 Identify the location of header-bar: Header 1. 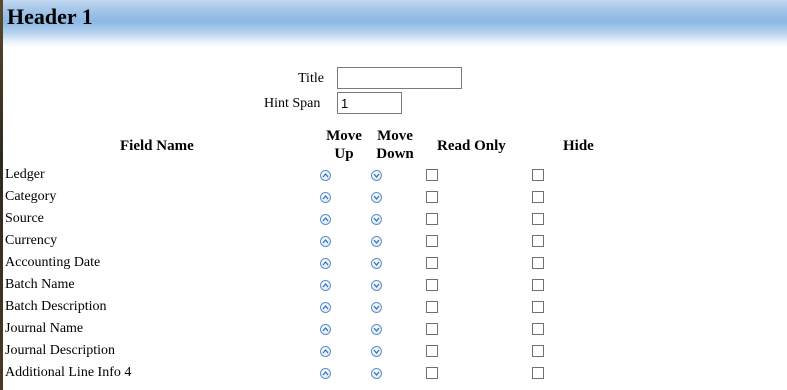
(395, 23).